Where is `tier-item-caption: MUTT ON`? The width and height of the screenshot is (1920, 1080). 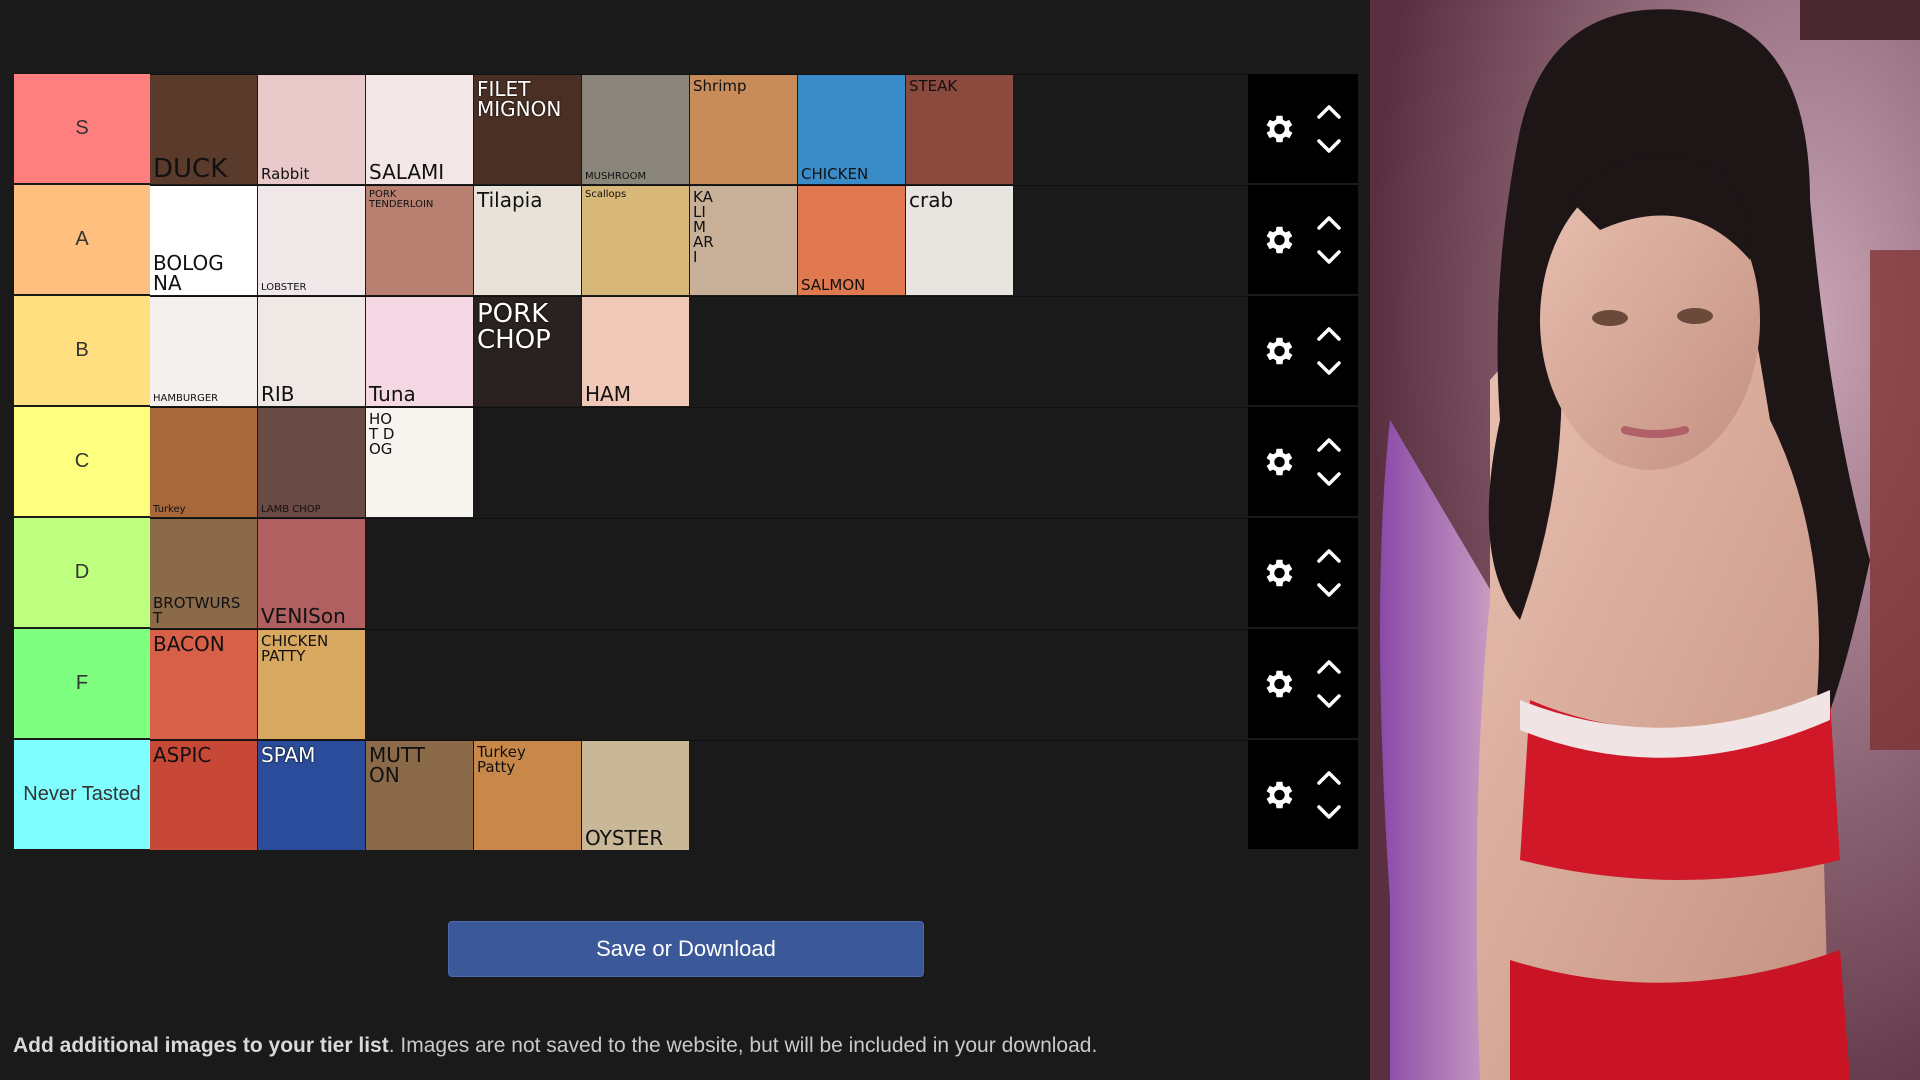 tier-item-caption: MUTT ON is located at coordinates (397, 765).